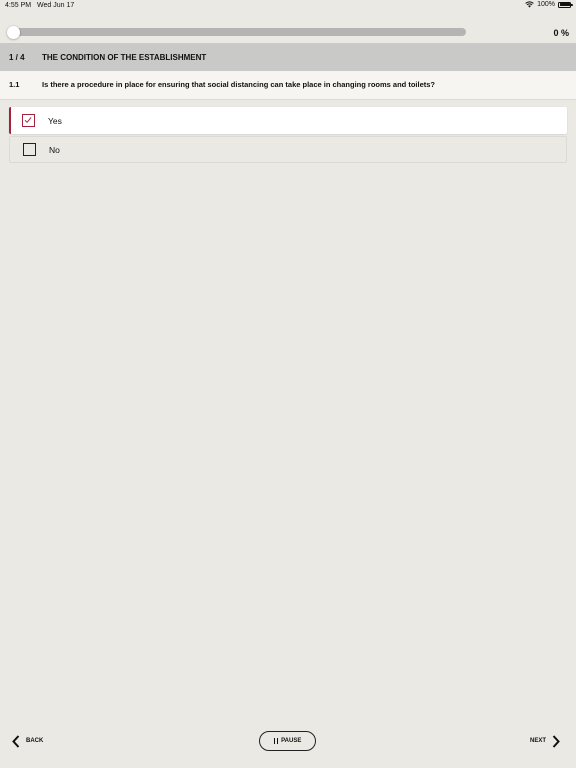 The image size is (576, 768). I want to click on progress-bar, so click(236, 32).